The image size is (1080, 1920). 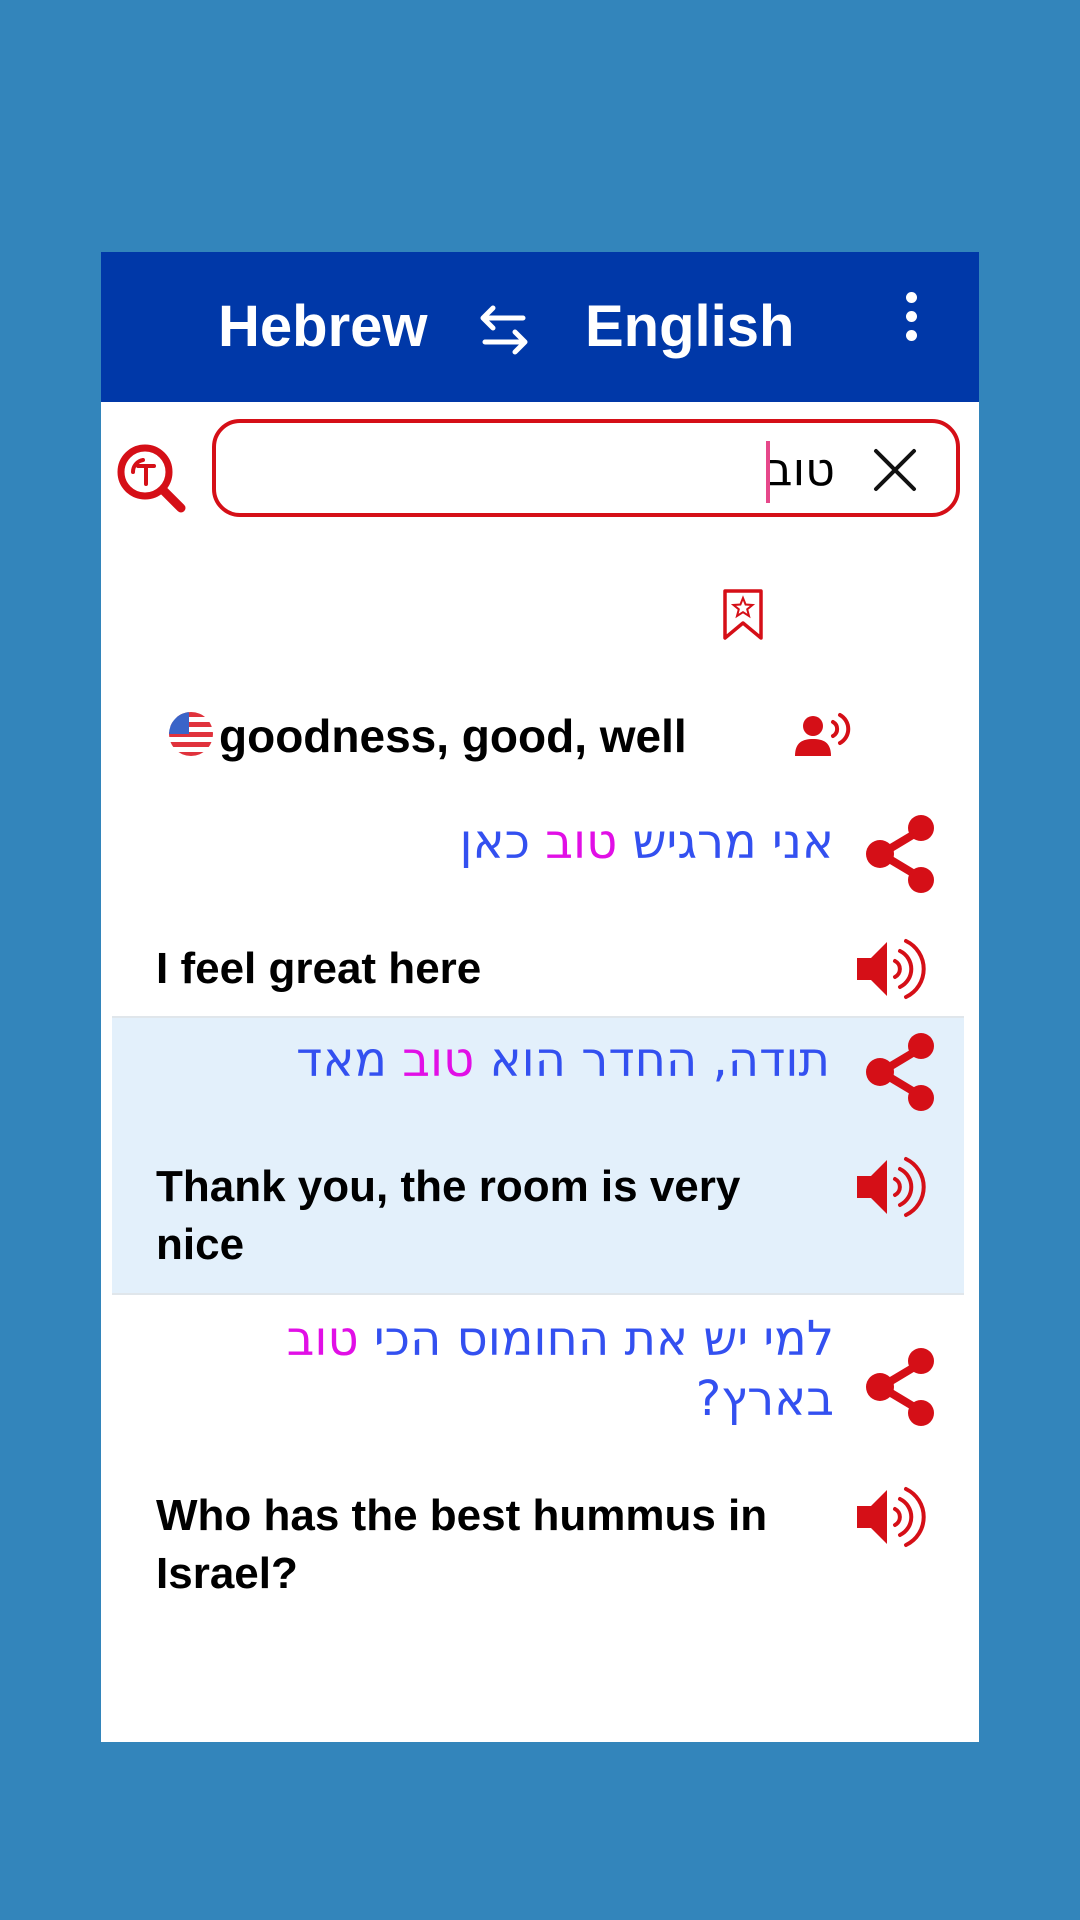 I want to click on hebrew-text: מאד, so click(x=349, y=1060).